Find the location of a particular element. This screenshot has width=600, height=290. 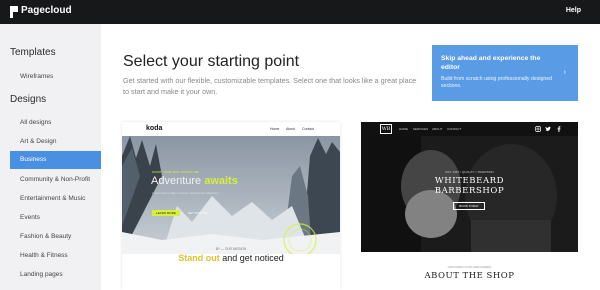

hero-kicker: EST. 1967 • QUALITY • TRADITION is located at coordinates (469, 172).